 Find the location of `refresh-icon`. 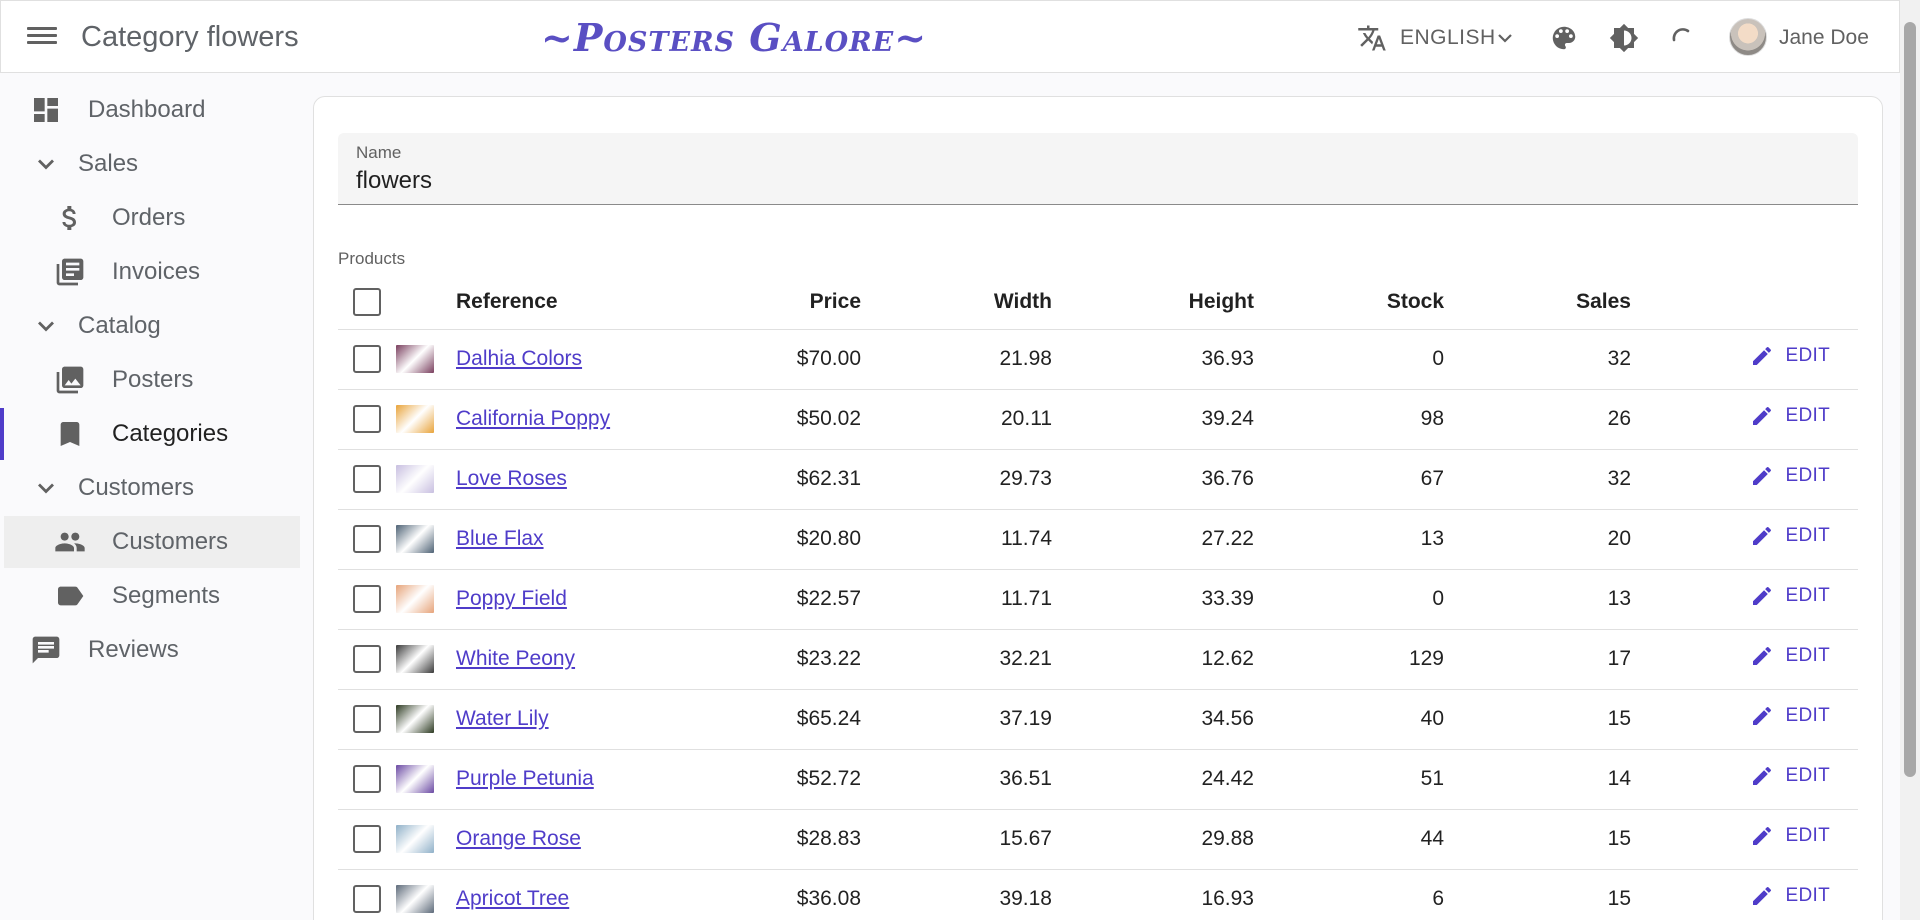

refresh-icon is located at coordinates (1683, 38).